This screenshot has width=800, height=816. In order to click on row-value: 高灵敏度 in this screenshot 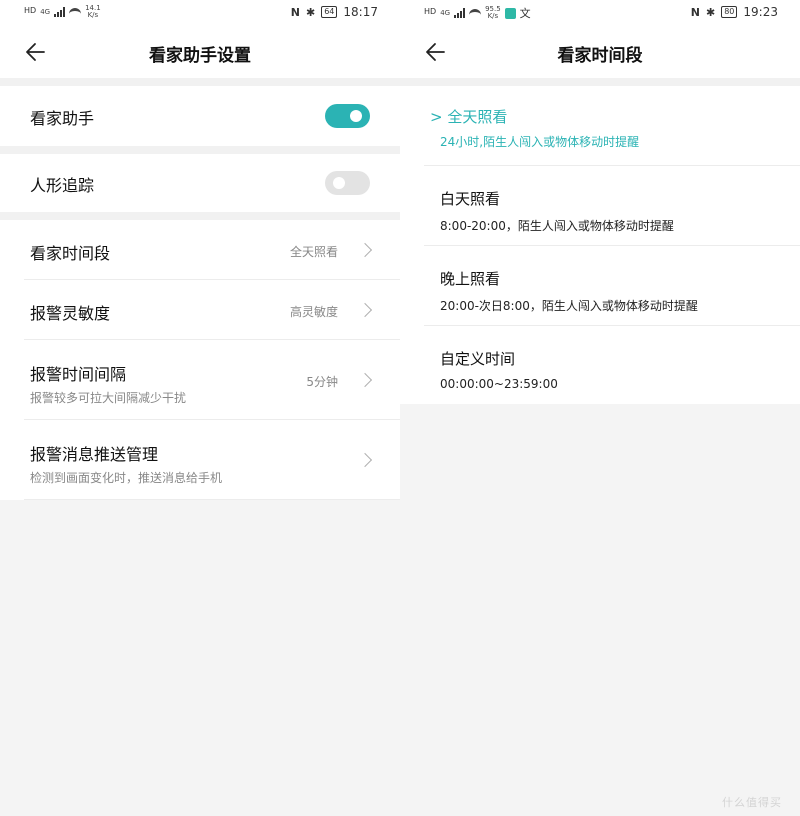, I will do `click(313, 312)`.